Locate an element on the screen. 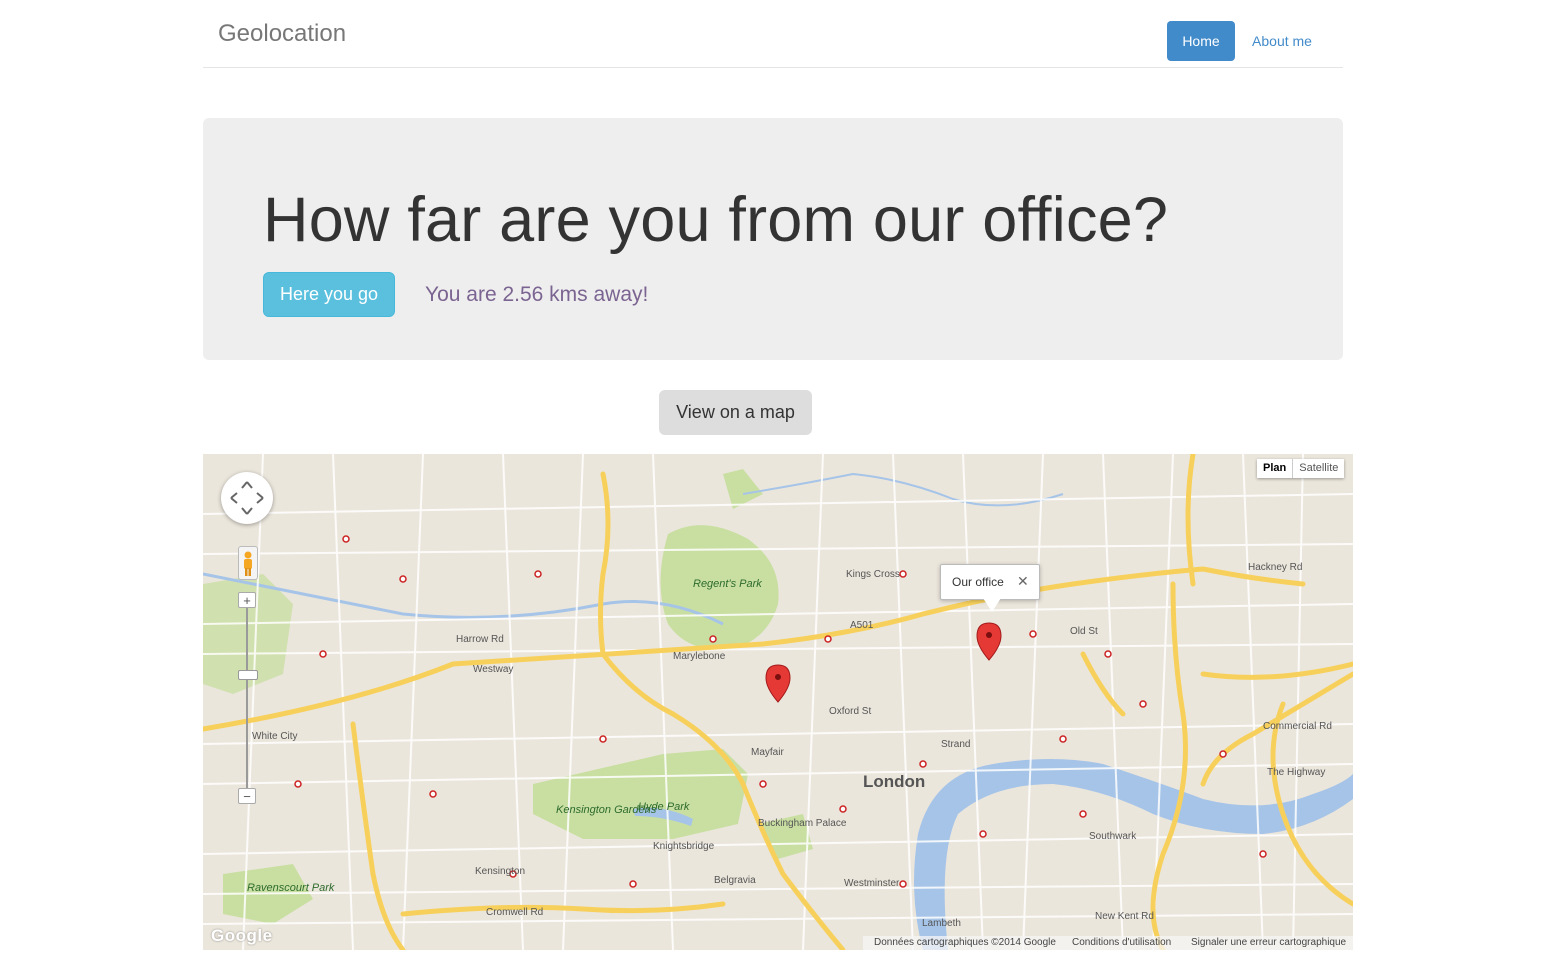  map-label-westway: Westway is located at coordinates (493, 669).